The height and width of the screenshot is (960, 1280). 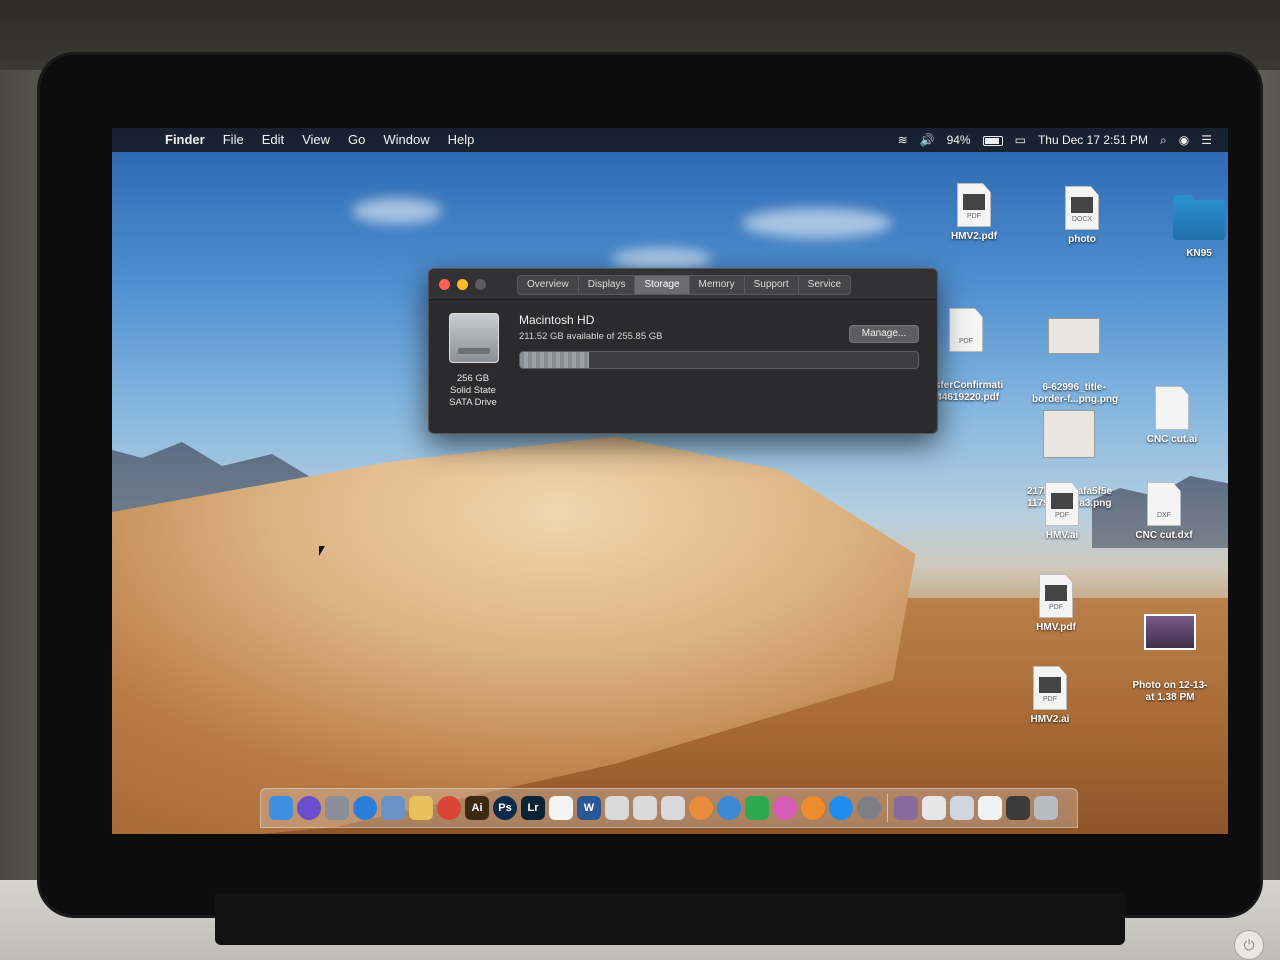 I want to click on document-icon, so click(x=934, y=808).